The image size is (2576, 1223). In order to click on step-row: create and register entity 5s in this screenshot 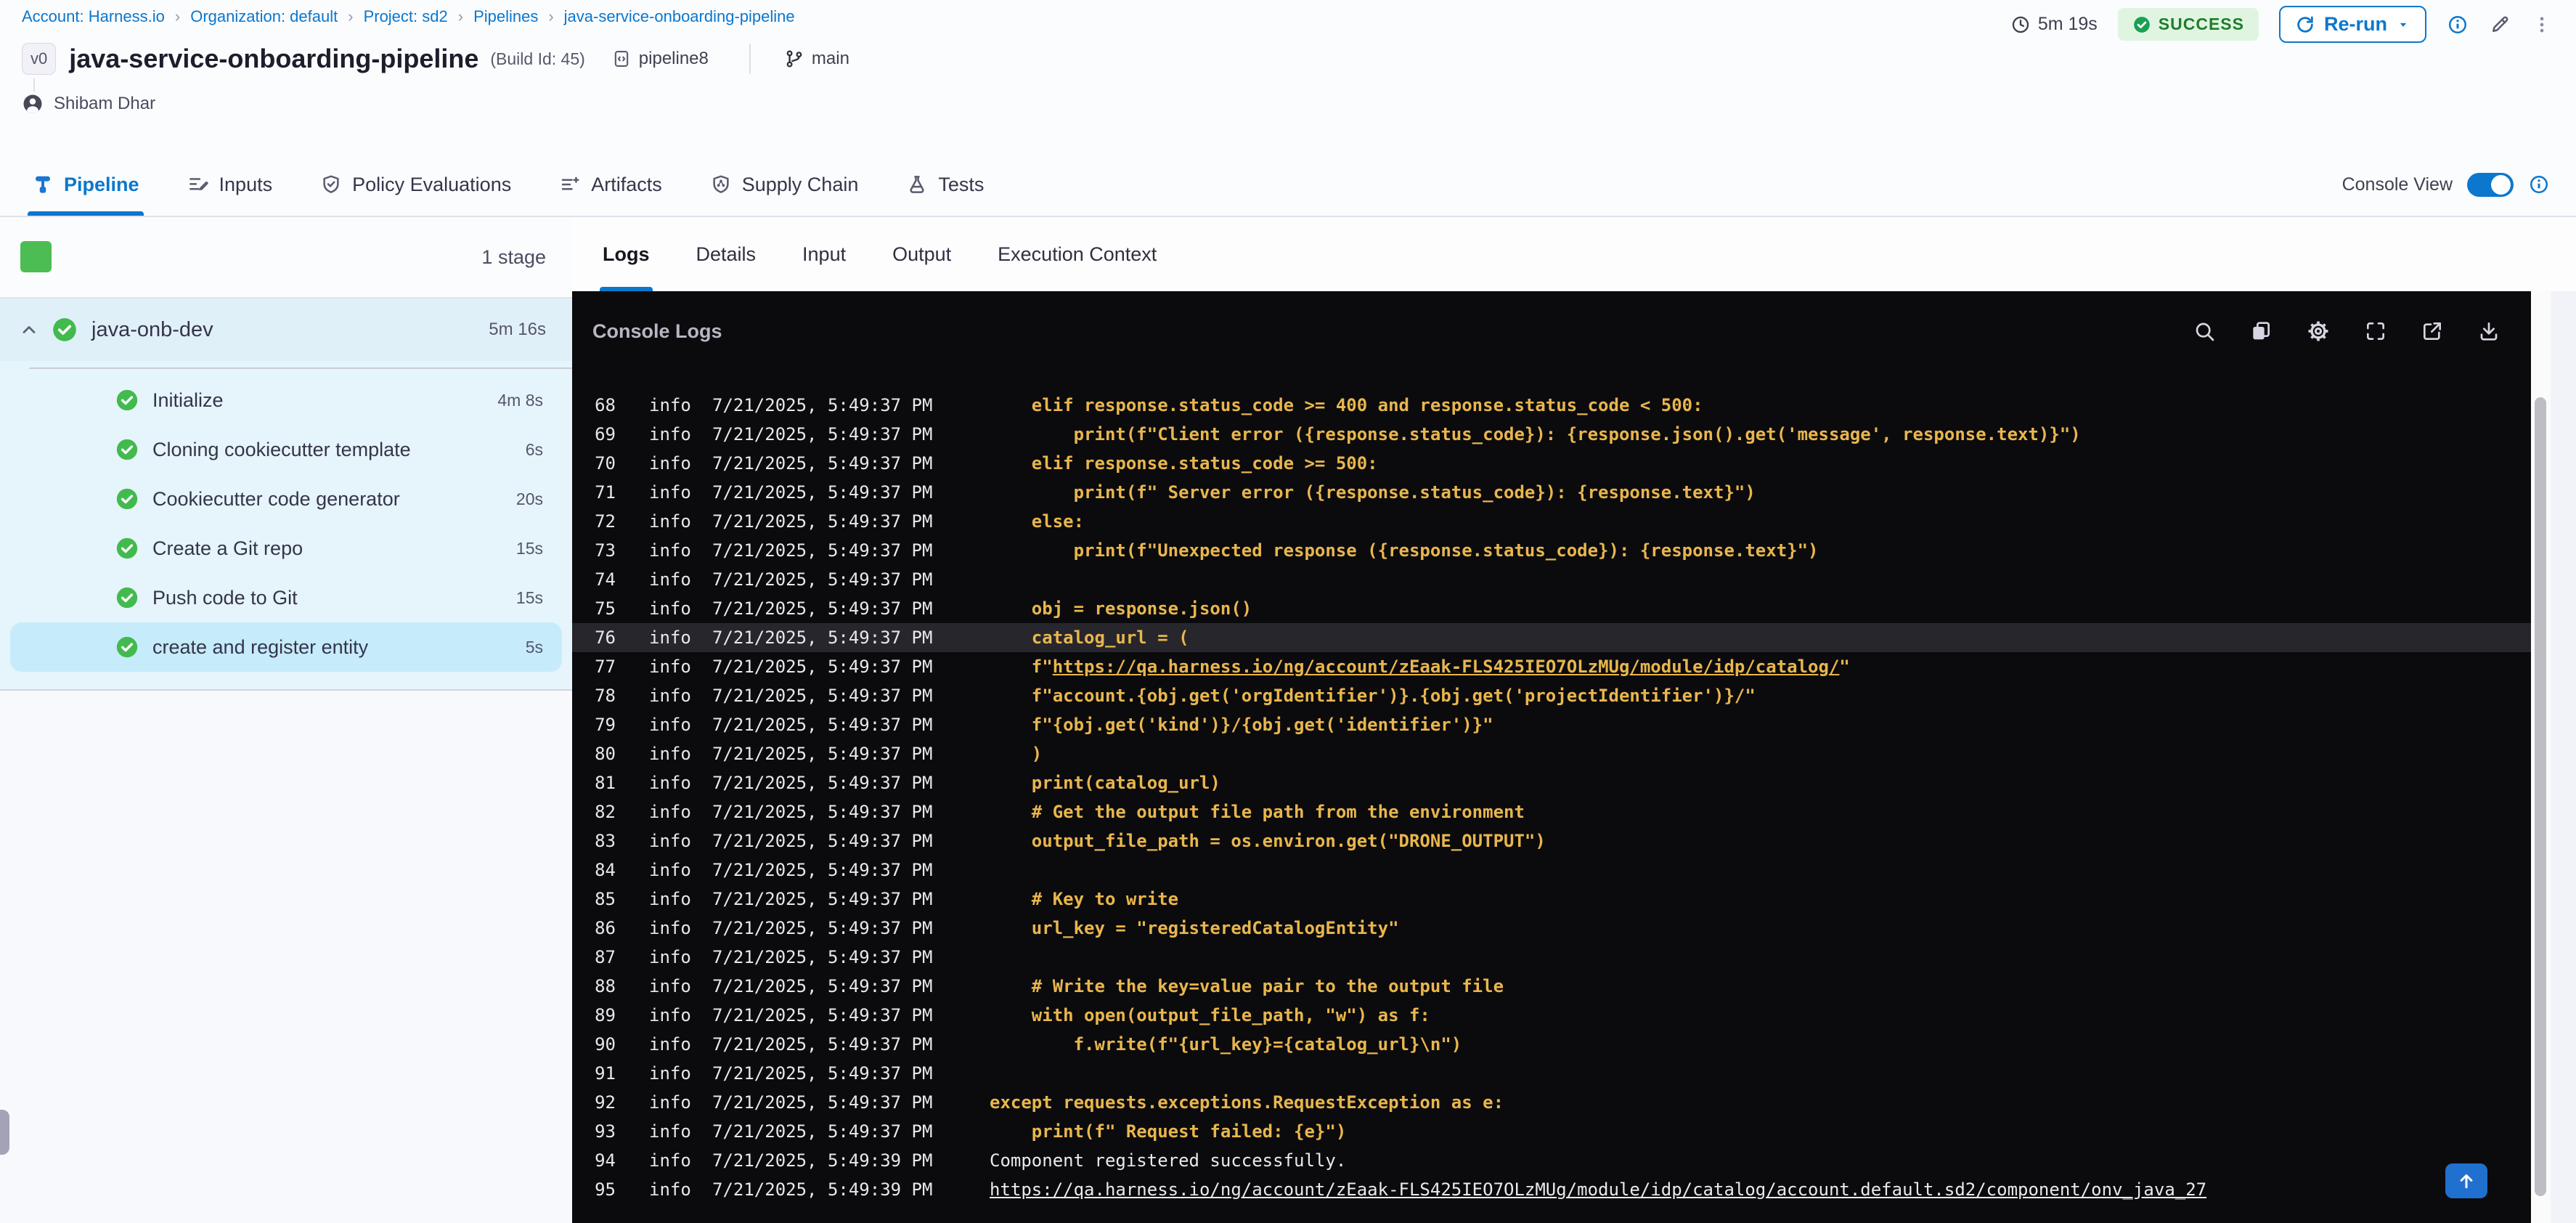, I will do `click(286, 647)`.